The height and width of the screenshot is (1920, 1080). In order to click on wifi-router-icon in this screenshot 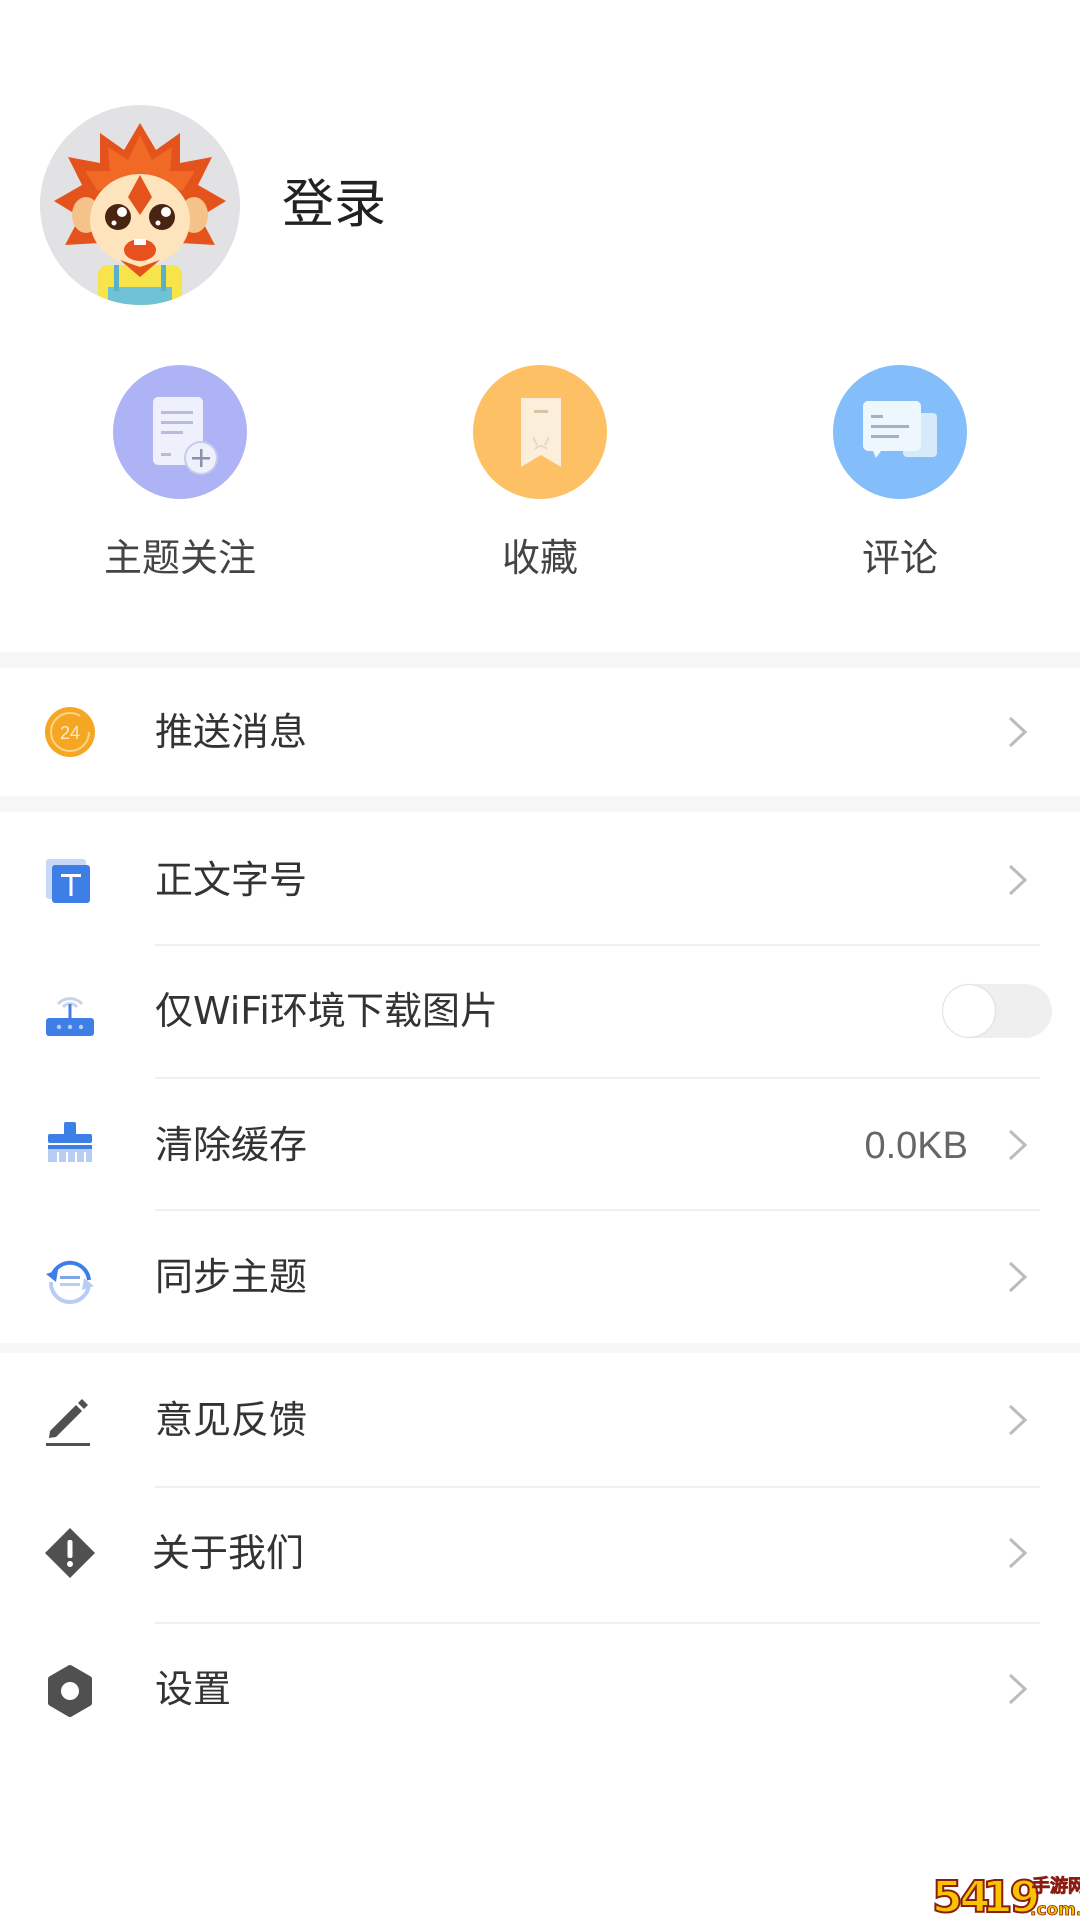, I will do `click(70, 1011)`.